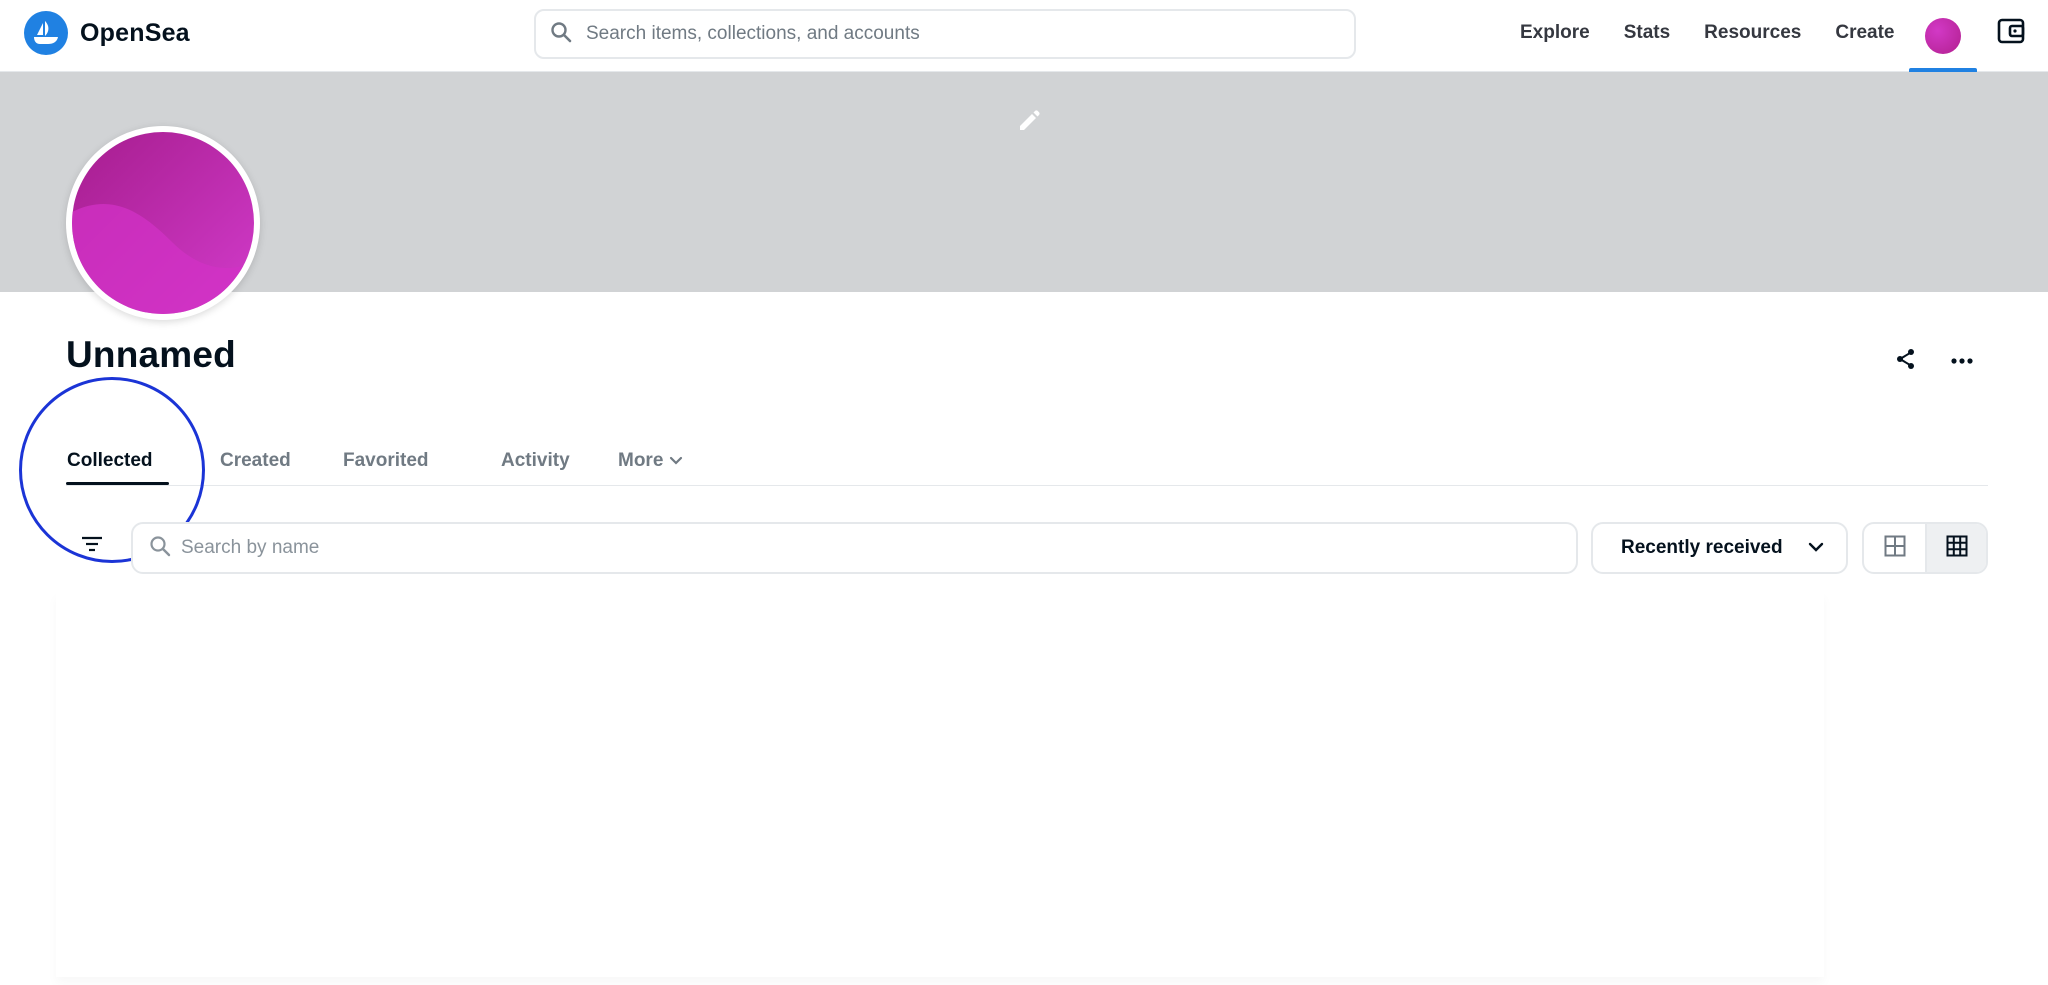 Image resolution: width=2048 pixels, height=985 pixels. Describe the element at coordinates (1647, 33) in the screenshot. I see `nav-stats: Stats` at that location.